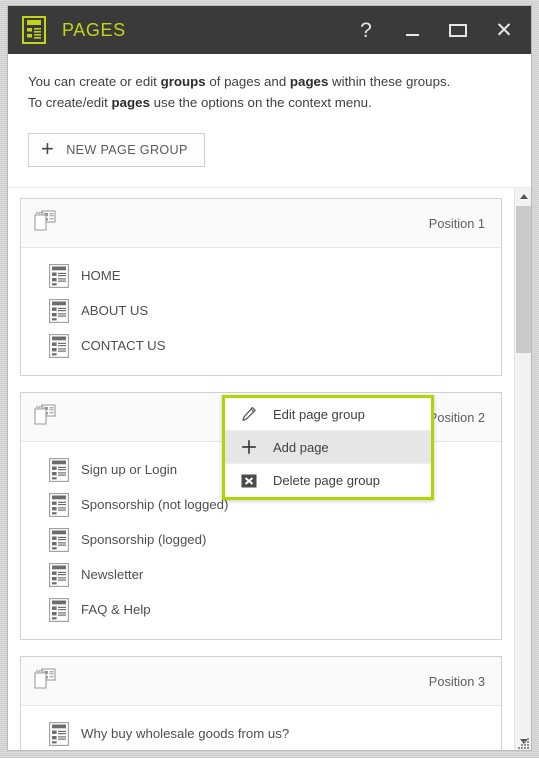 This screenshot has width=539, height=758. I want to click on plus-icon, so click(249, 447).